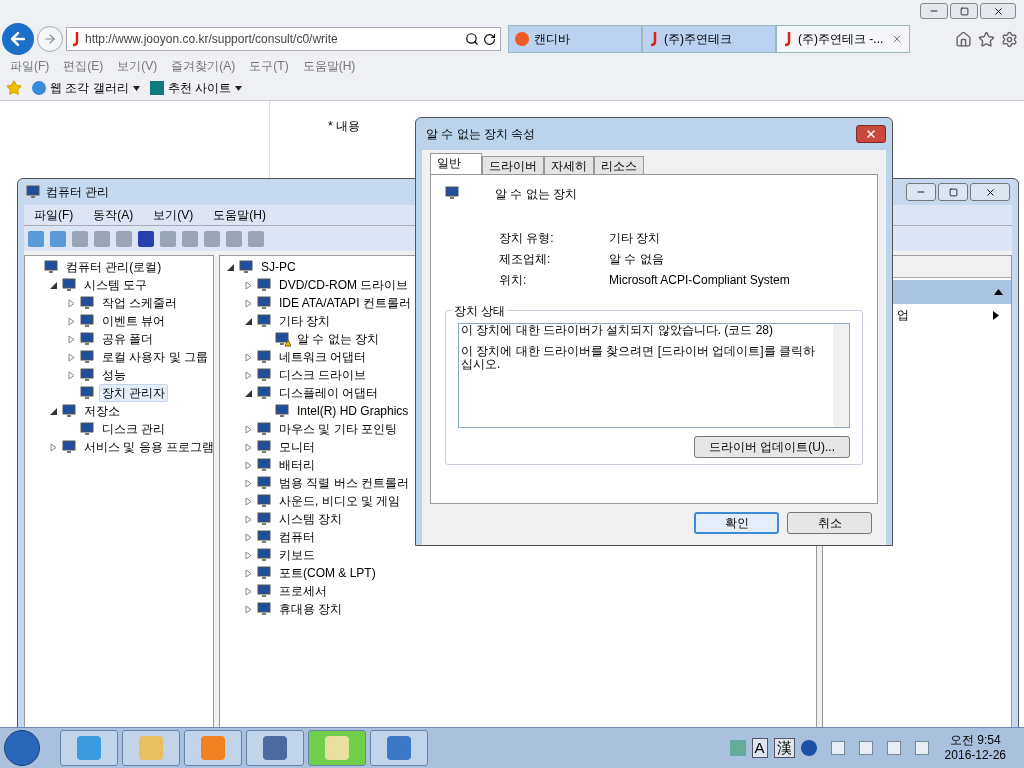  Describe the element at coordinates (269, 66) in the screenshot. I see `menu-item: 도구(T)` at that location.